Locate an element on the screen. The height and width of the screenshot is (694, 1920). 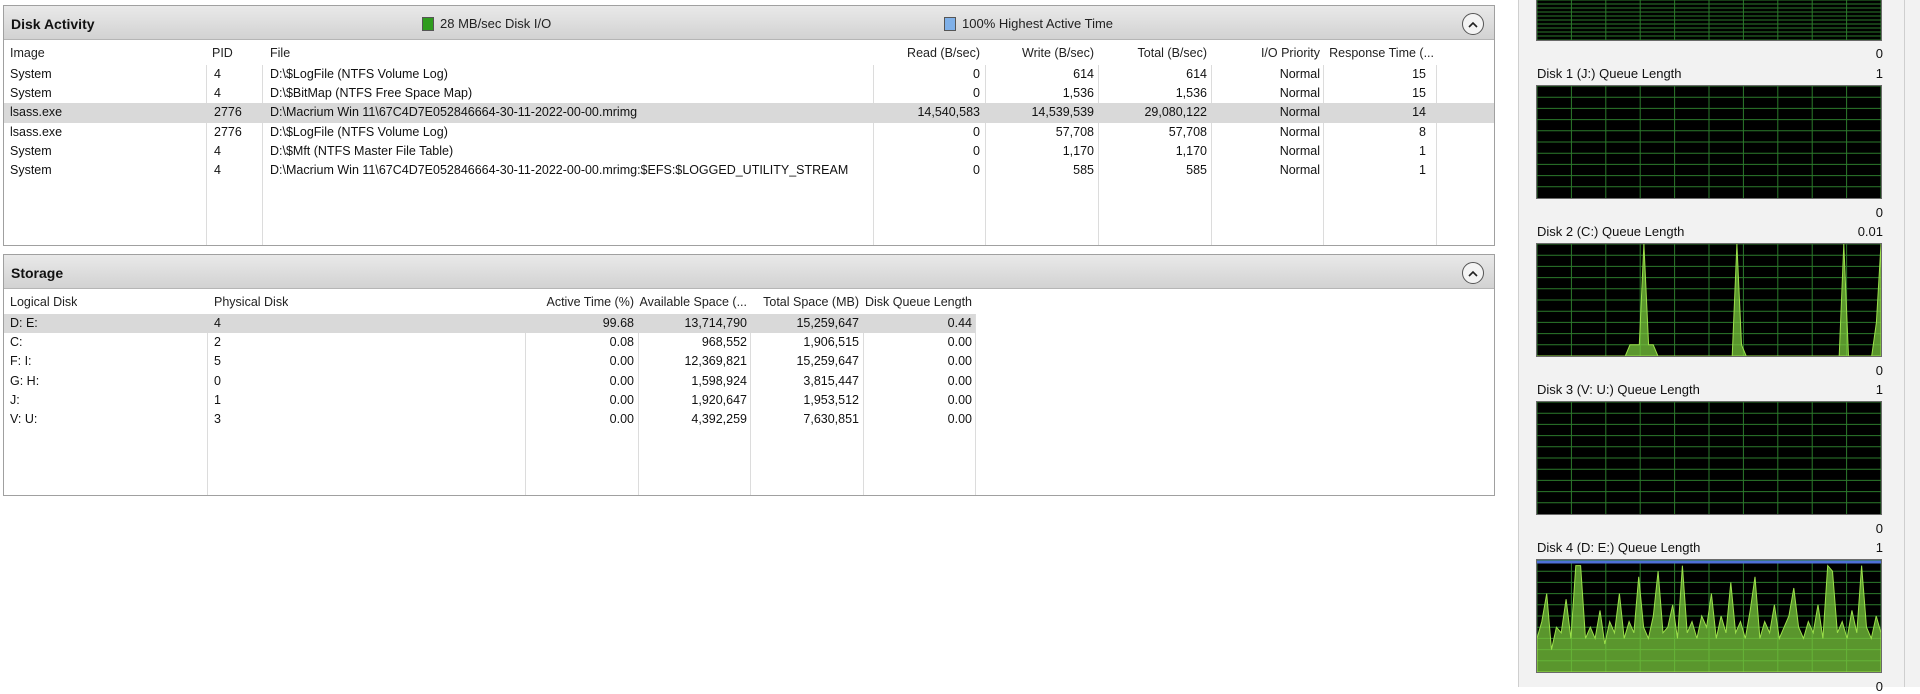
column-header-active-time: Active Time (%) is located at coordinates (580, 302).